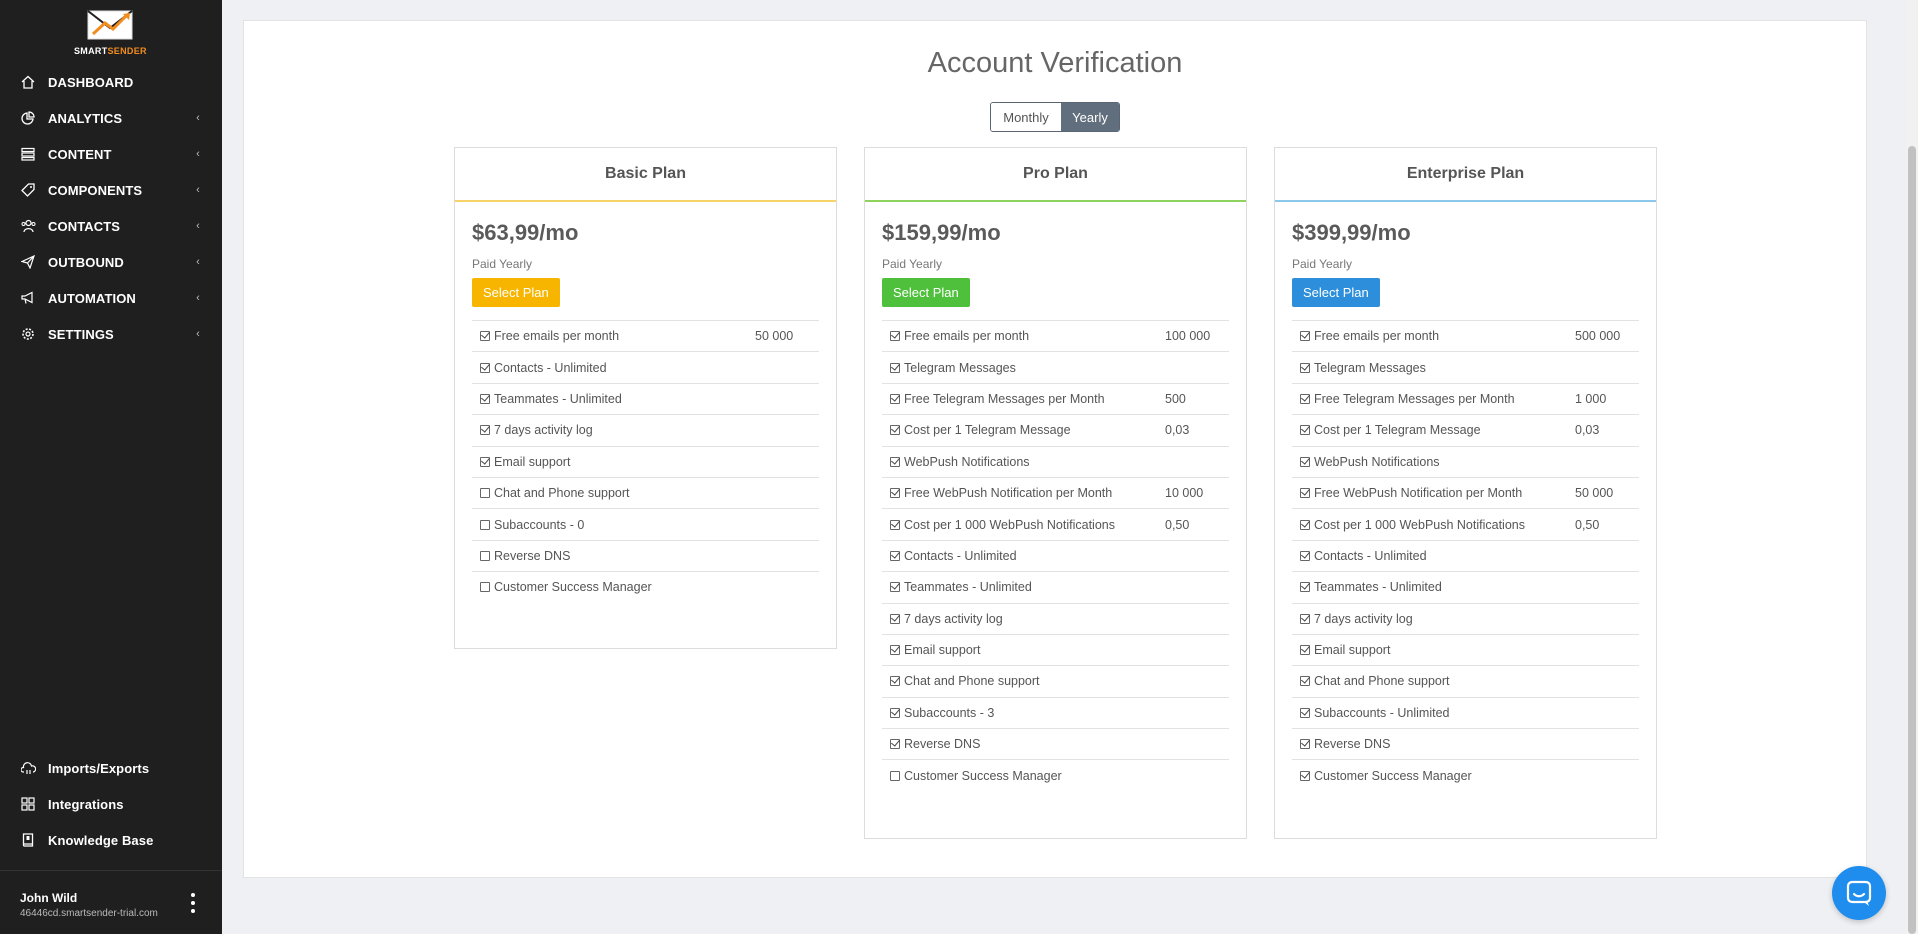 The image size is (1918, 934). What do you see at coordinates (1382, 712) in the screenshot?
I see `feature-label: Subaccounts - Unlimited` at bounding box center [1382, 712].